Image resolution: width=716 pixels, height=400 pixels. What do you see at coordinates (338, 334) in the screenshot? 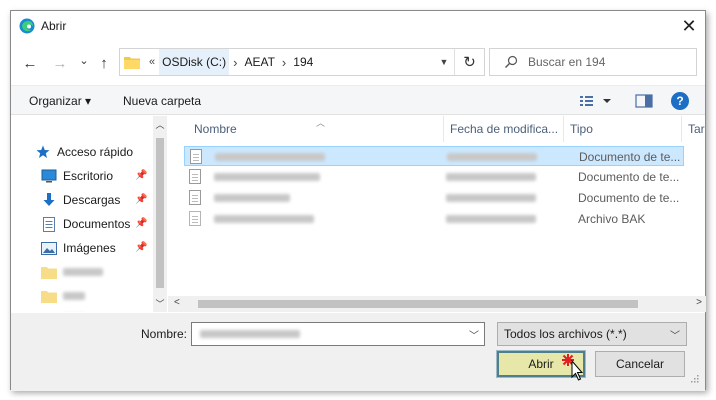
I see `filename-input: ﹀` at bounding box center [338, 334].